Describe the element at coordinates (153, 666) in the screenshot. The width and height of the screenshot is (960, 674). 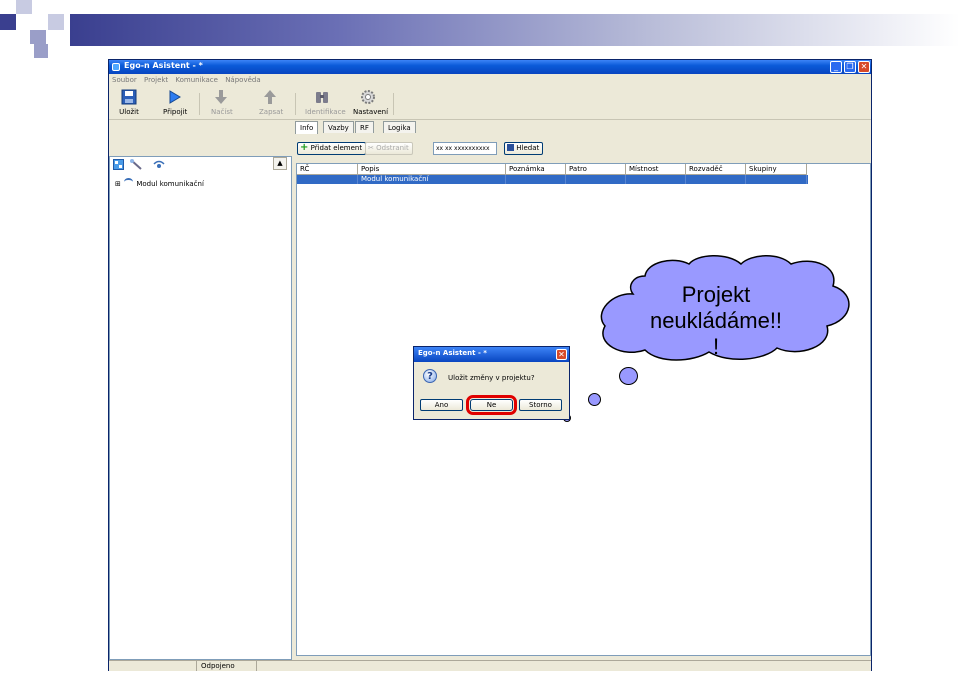
I see `status-cell-empty` at that location.